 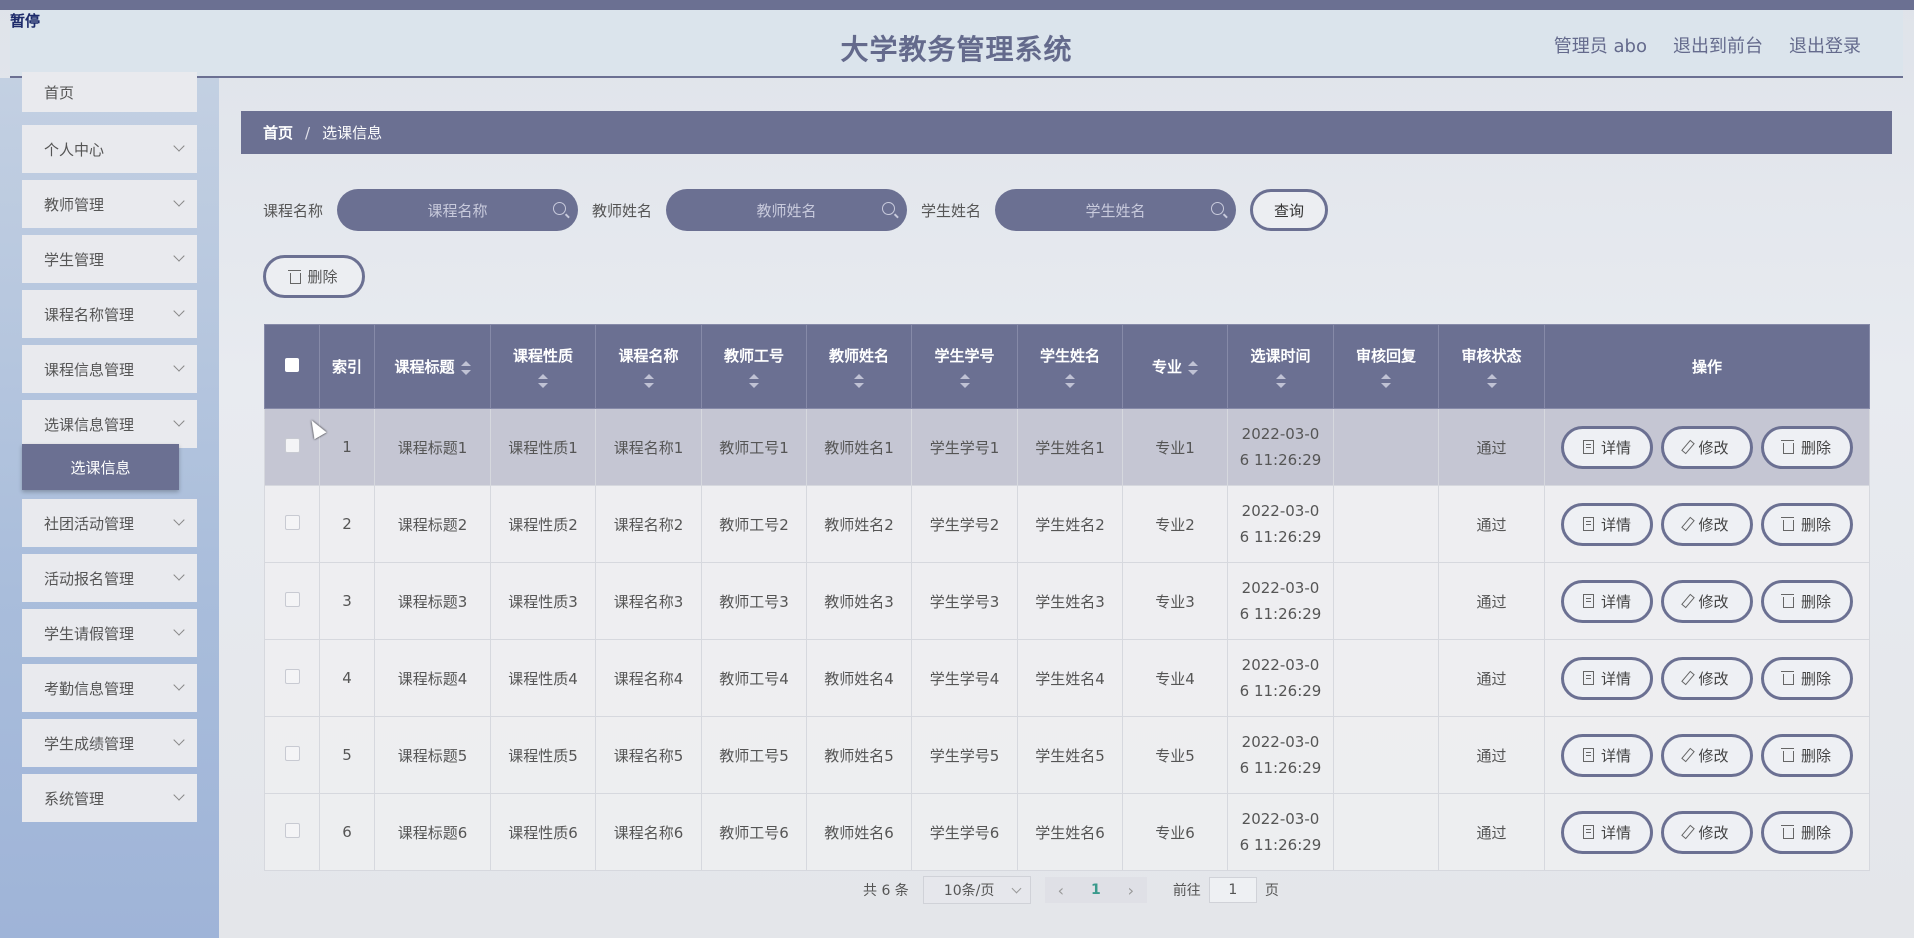 I want to click on student-name-placeholder: 学生姓名, so click(x=1115, y=210).